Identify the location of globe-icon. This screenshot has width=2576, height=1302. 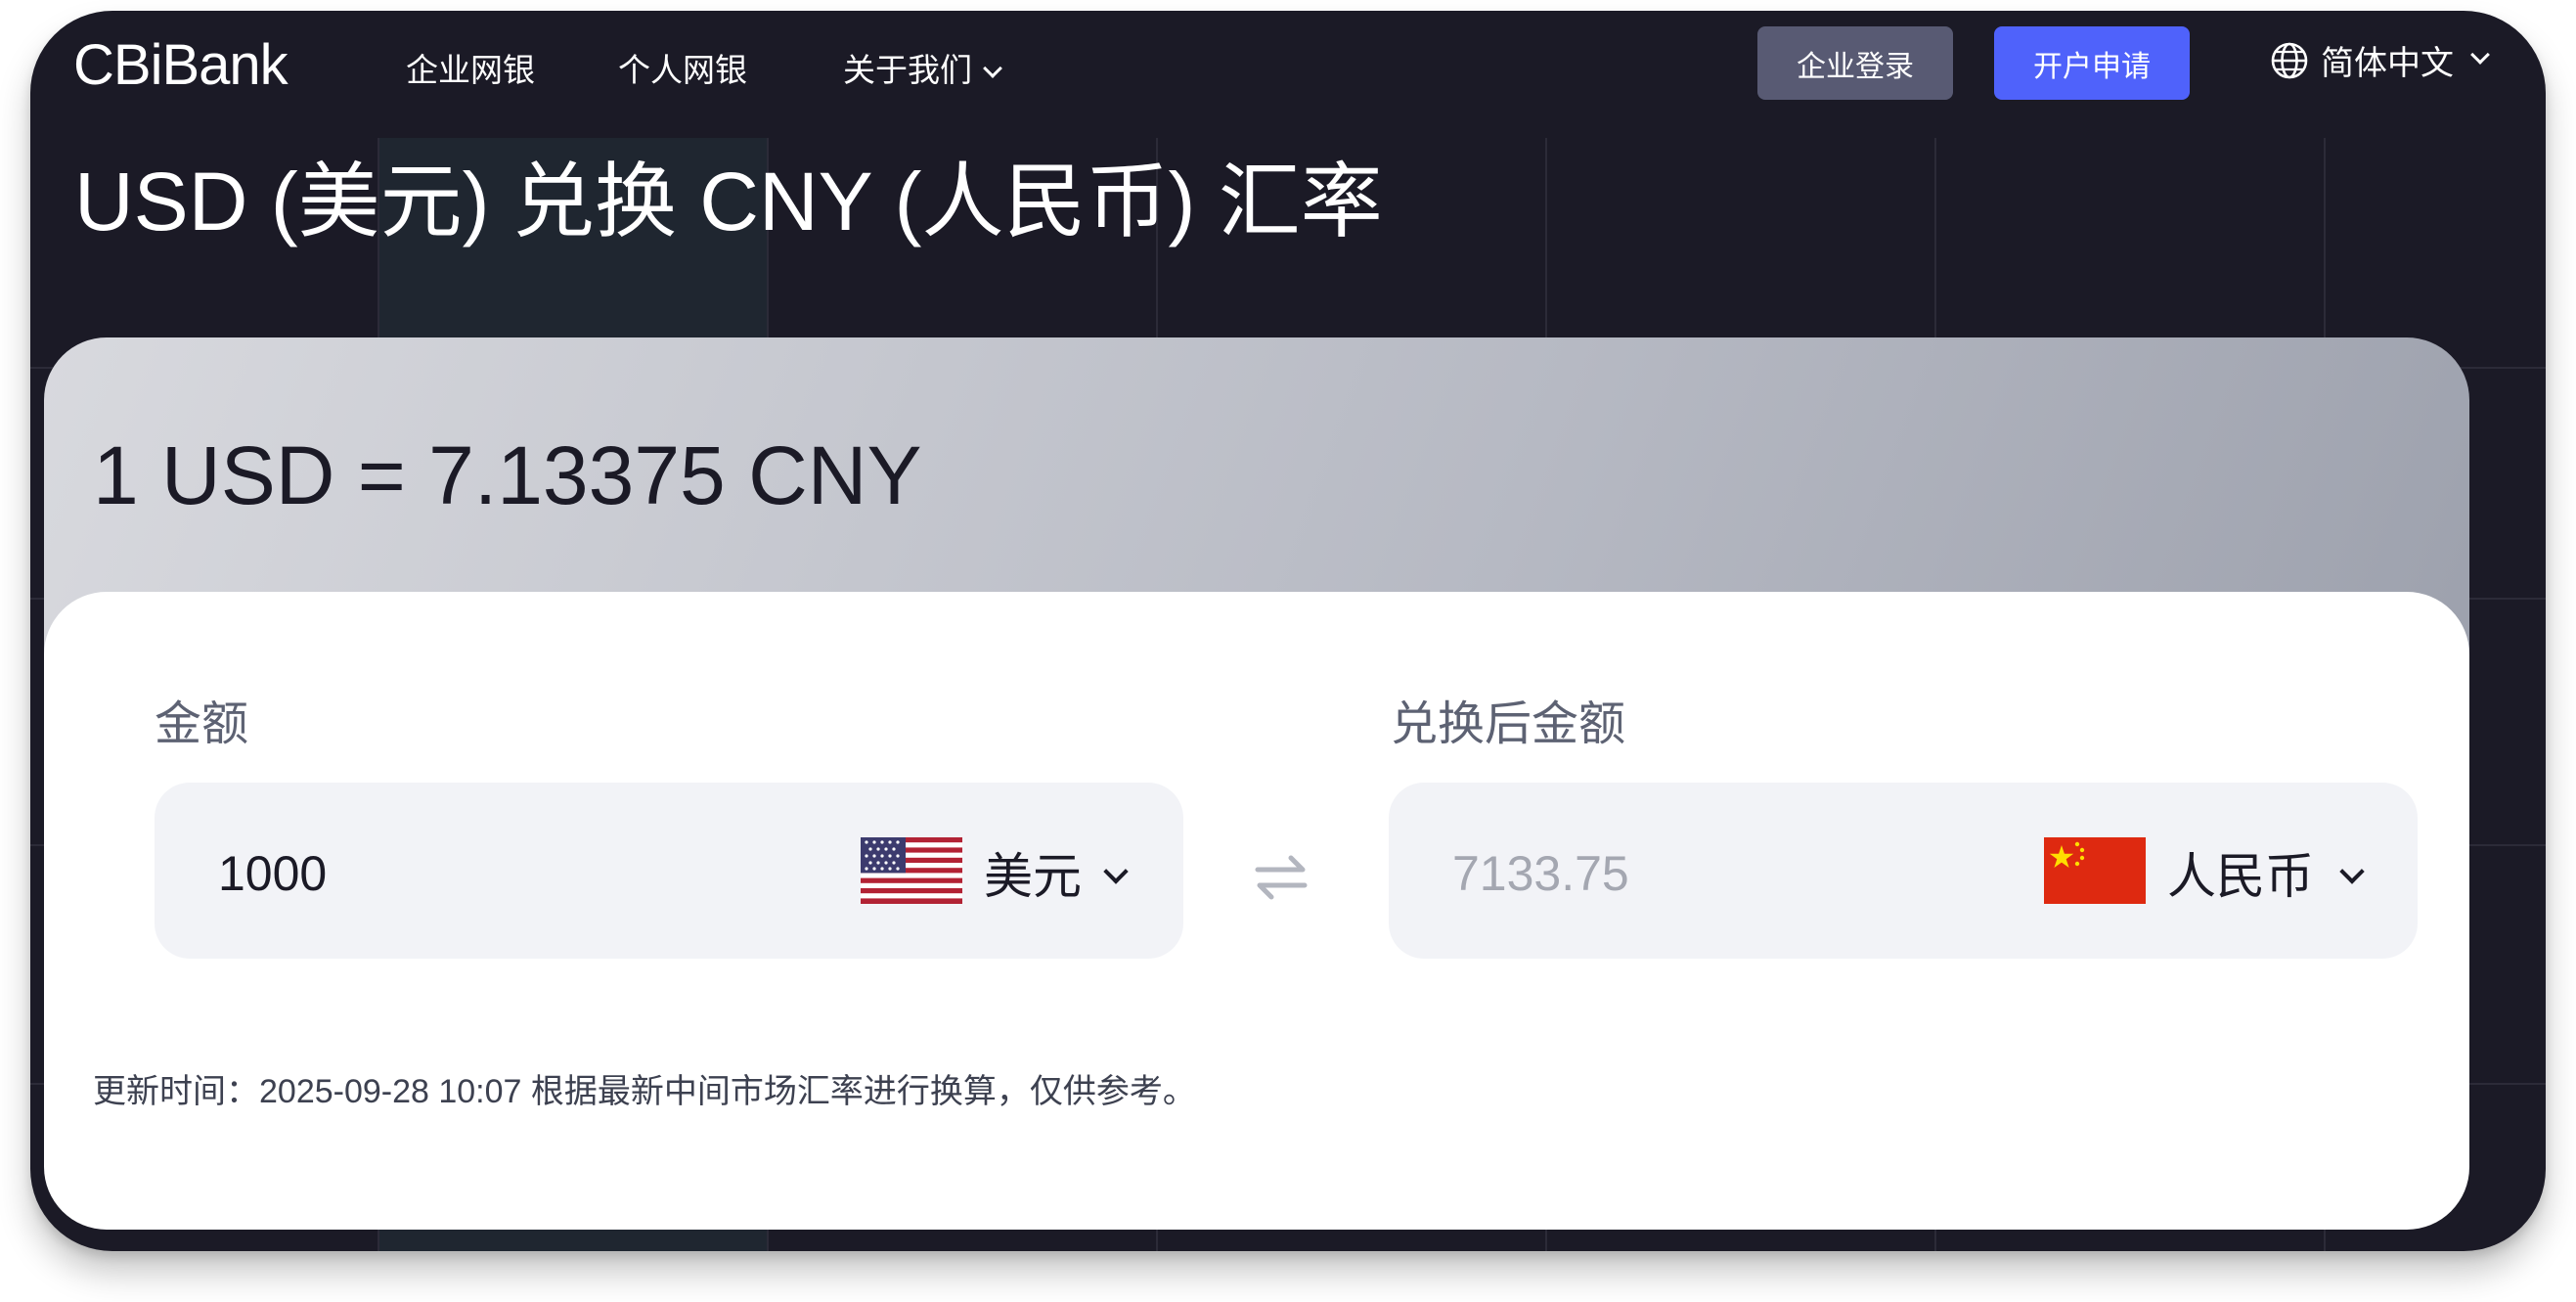
(2289, 60).